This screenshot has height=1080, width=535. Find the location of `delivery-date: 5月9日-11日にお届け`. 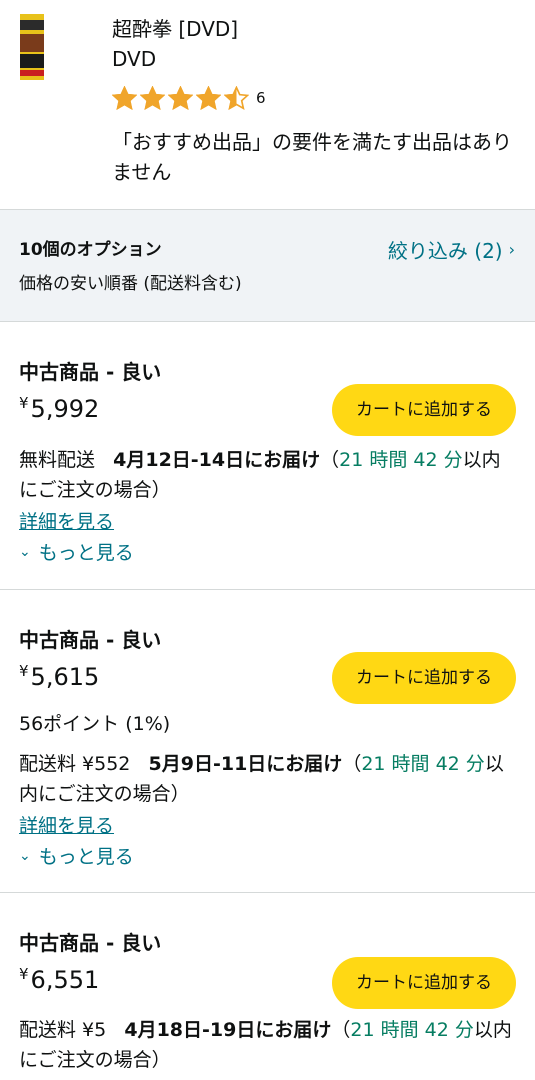

delivery-date: 5月9日-11日にお届け is located at coordinates (245, 764).